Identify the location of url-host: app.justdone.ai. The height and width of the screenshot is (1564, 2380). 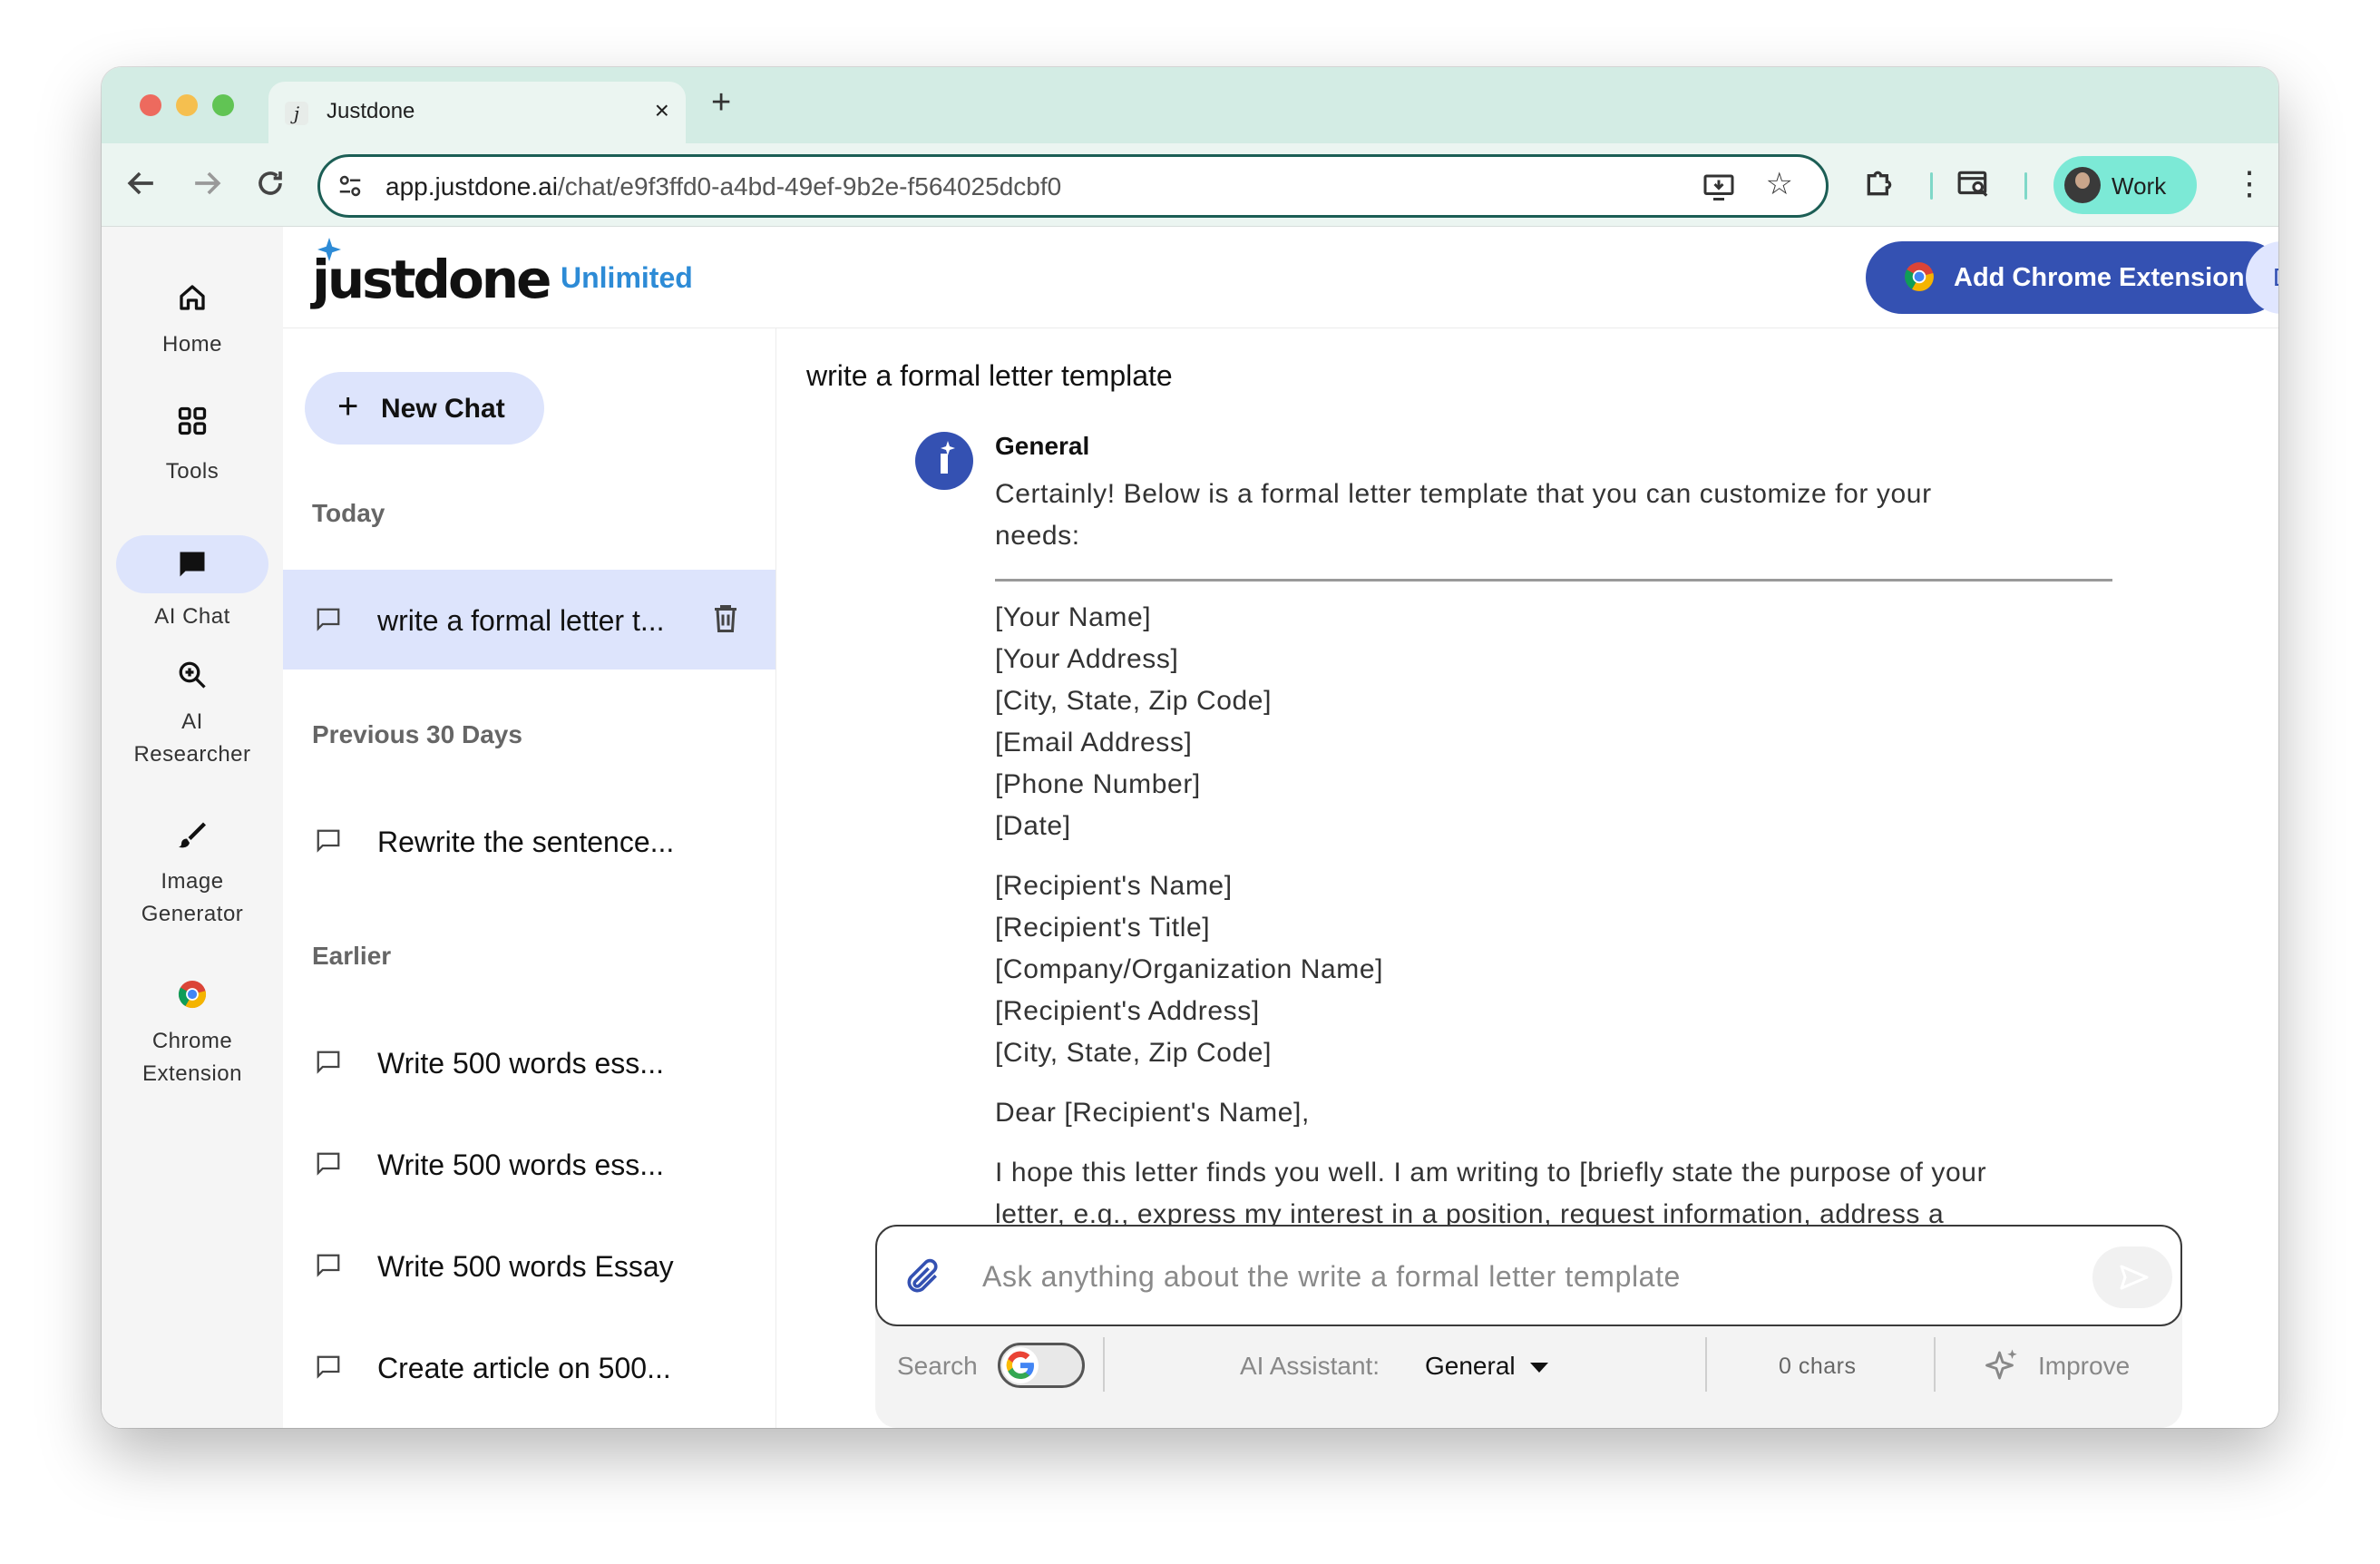
(471, 186).